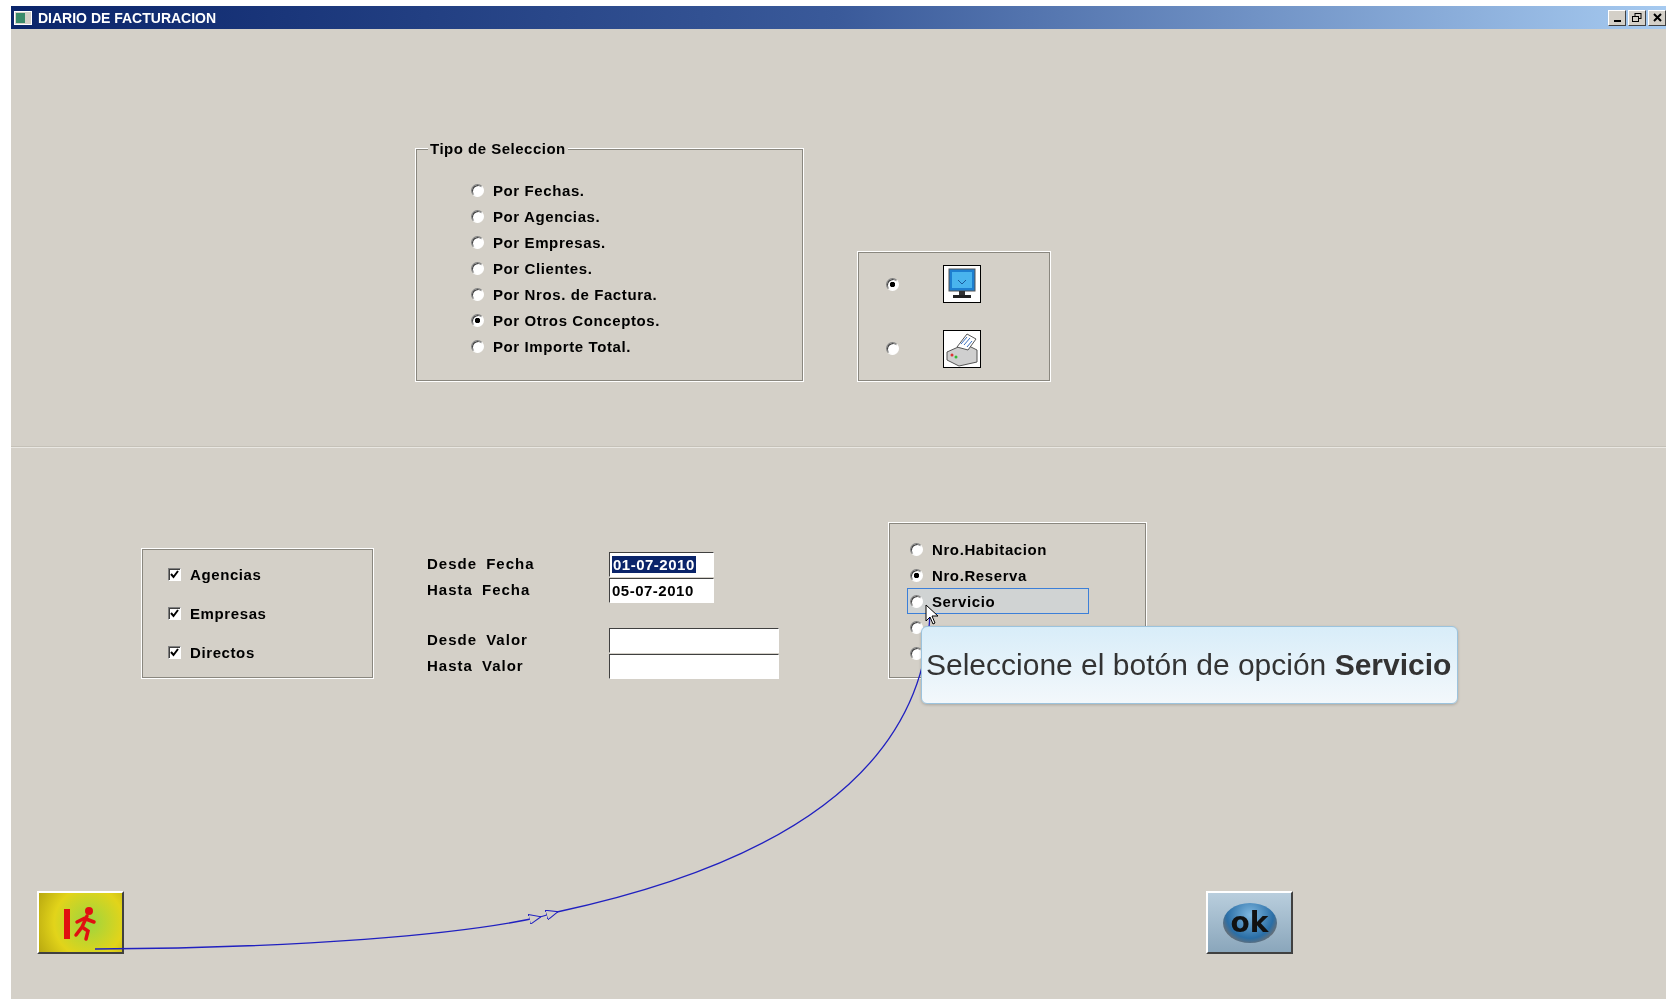 This screenshot has width=1666, height=999. Describe the element at coordinates (990, 549) in the screenshot. I see `option-label: Nro.Habitacion` at that location.